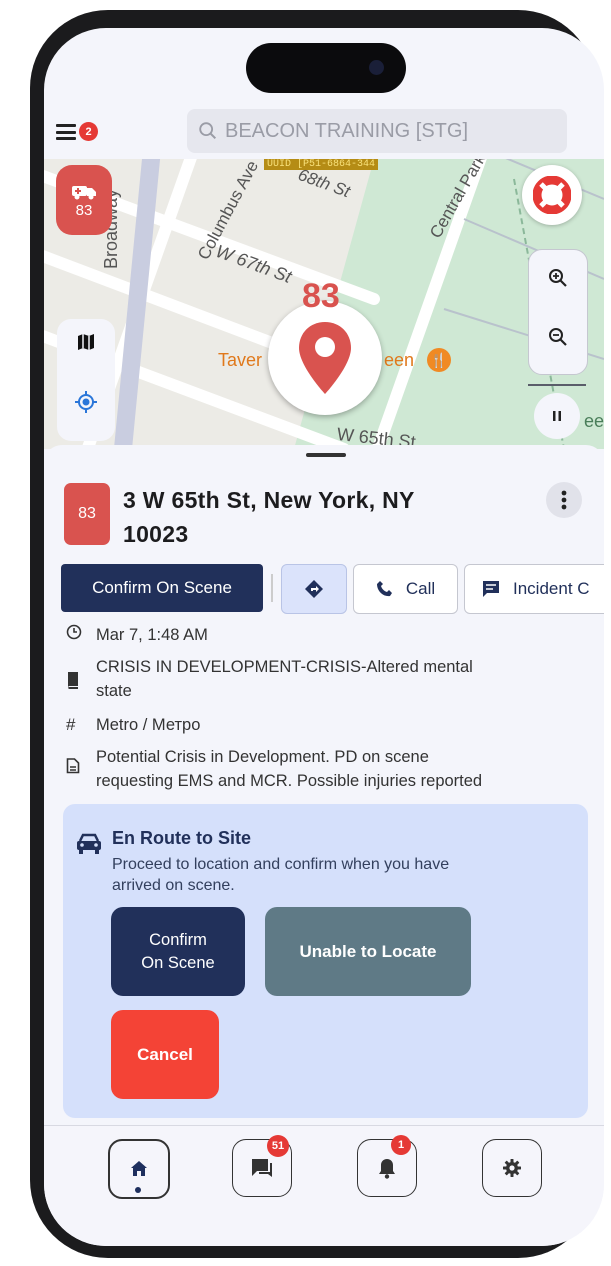 This screenshot has height=1266, width=611. Describe the element at coordinates (313, 517) in the screenshot. I see `incident-address: 3 W 65th St, New York, NY 10023` at that location.